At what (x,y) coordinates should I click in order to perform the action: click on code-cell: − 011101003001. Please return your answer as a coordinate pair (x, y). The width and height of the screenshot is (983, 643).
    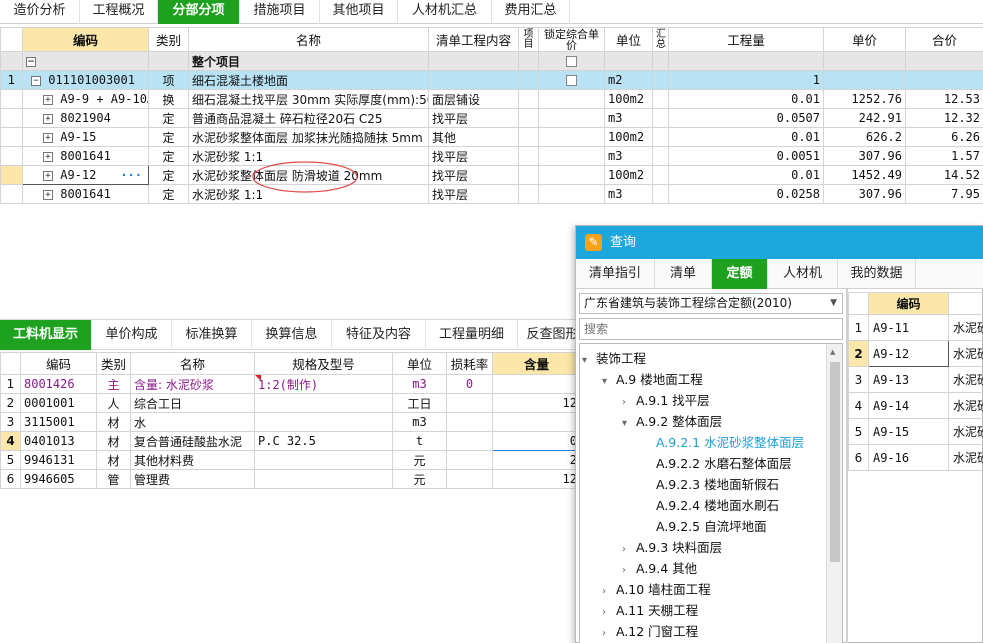
    Looking at the image, I should click on (85, 80).